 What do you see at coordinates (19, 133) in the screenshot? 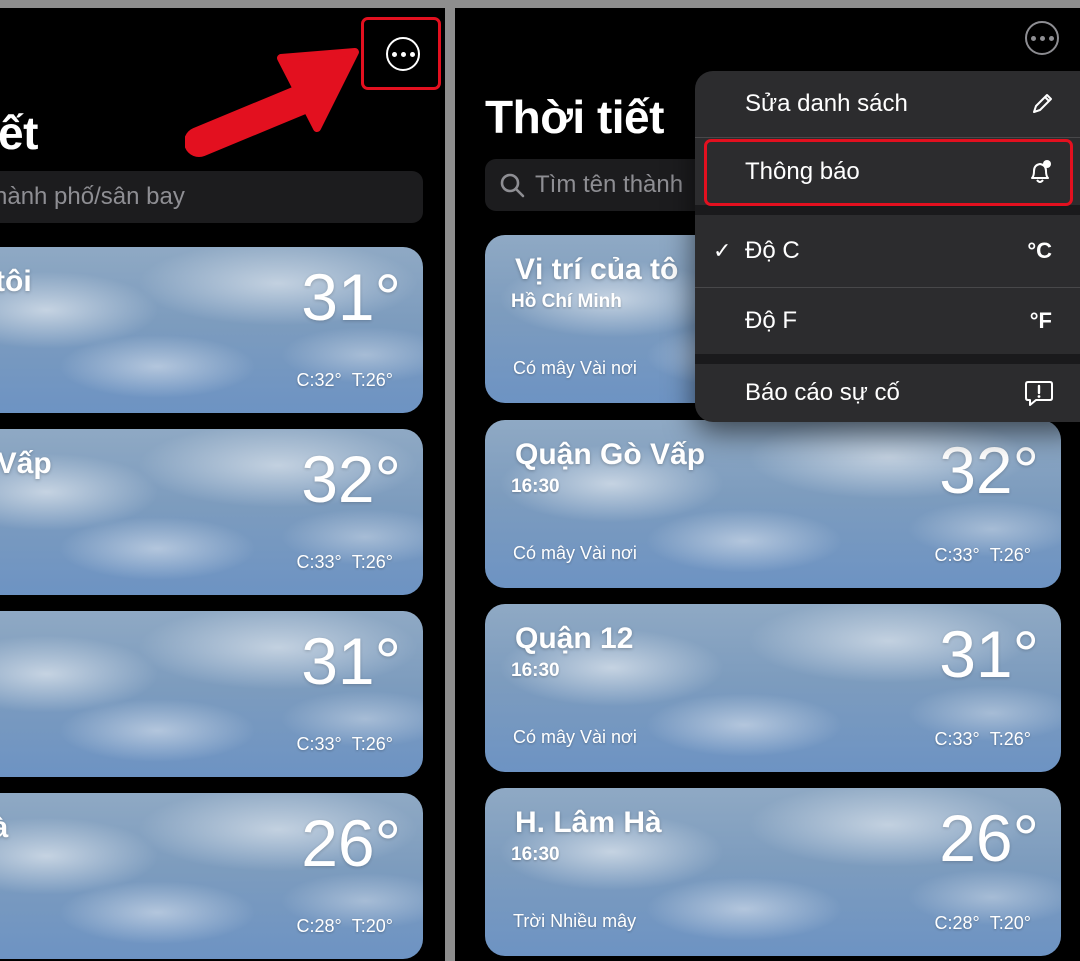
I see `page-title: ết` at bounding box center [19, 133].